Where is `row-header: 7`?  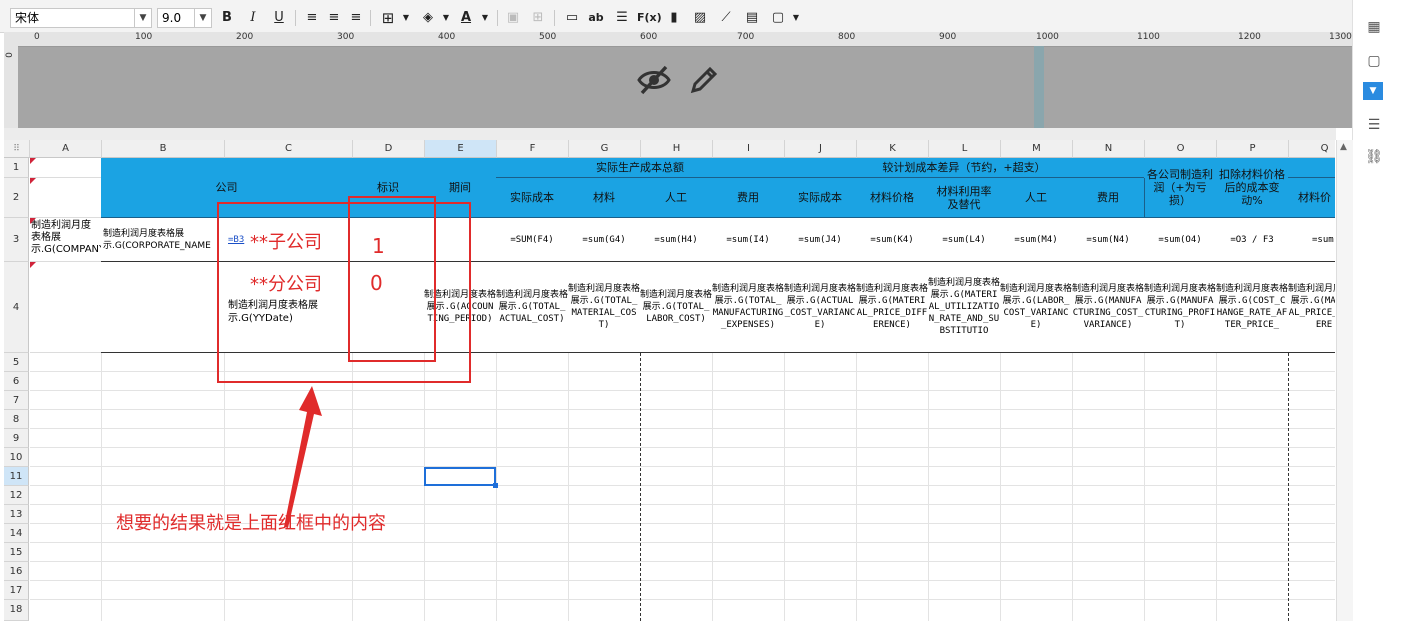 row-header: 7 is located at coordinates (16, 400).